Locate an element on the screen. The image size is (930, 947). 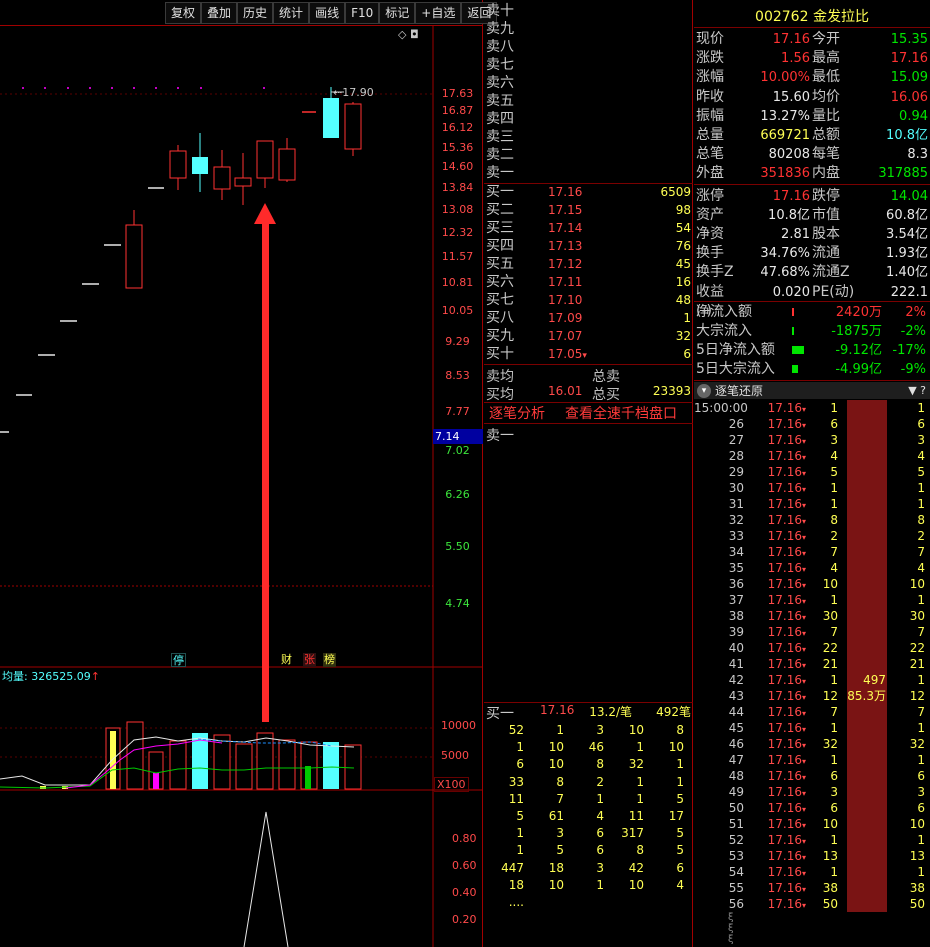
flow-value: -1875万 is located at coordinates (856, 331).